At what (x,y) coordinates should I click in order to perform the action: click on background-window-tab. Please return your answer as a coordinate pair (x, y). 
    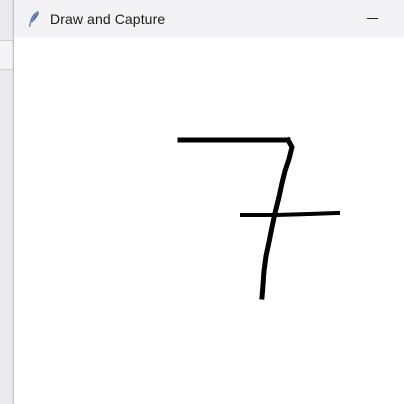
    Looking at the image, I should click on (6, 55).